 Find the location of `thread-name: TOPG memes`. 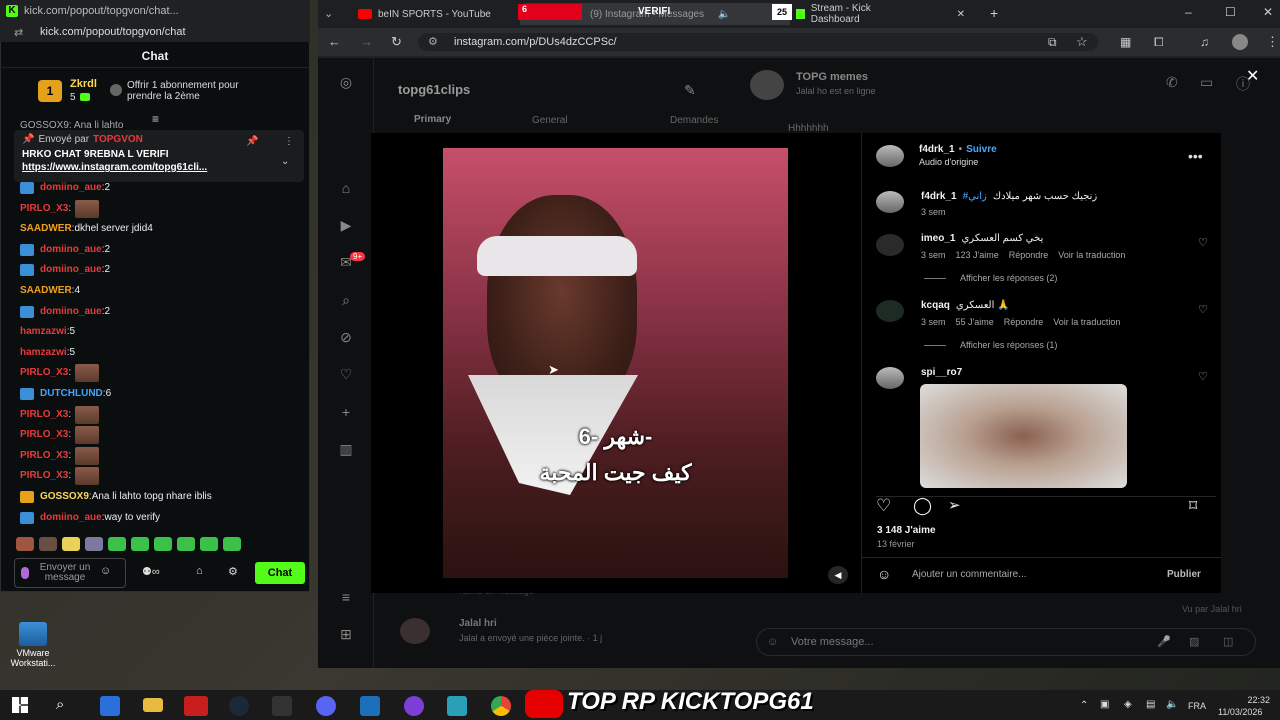

thread-name: TOPG memes is located at coordinates (832, 77).